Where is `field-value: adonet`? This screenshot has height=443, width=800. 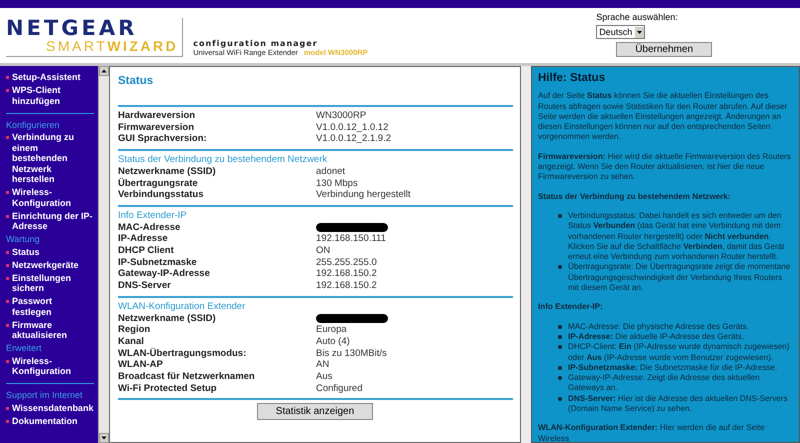
field-value: adonet is located at coordinates (331, 172).